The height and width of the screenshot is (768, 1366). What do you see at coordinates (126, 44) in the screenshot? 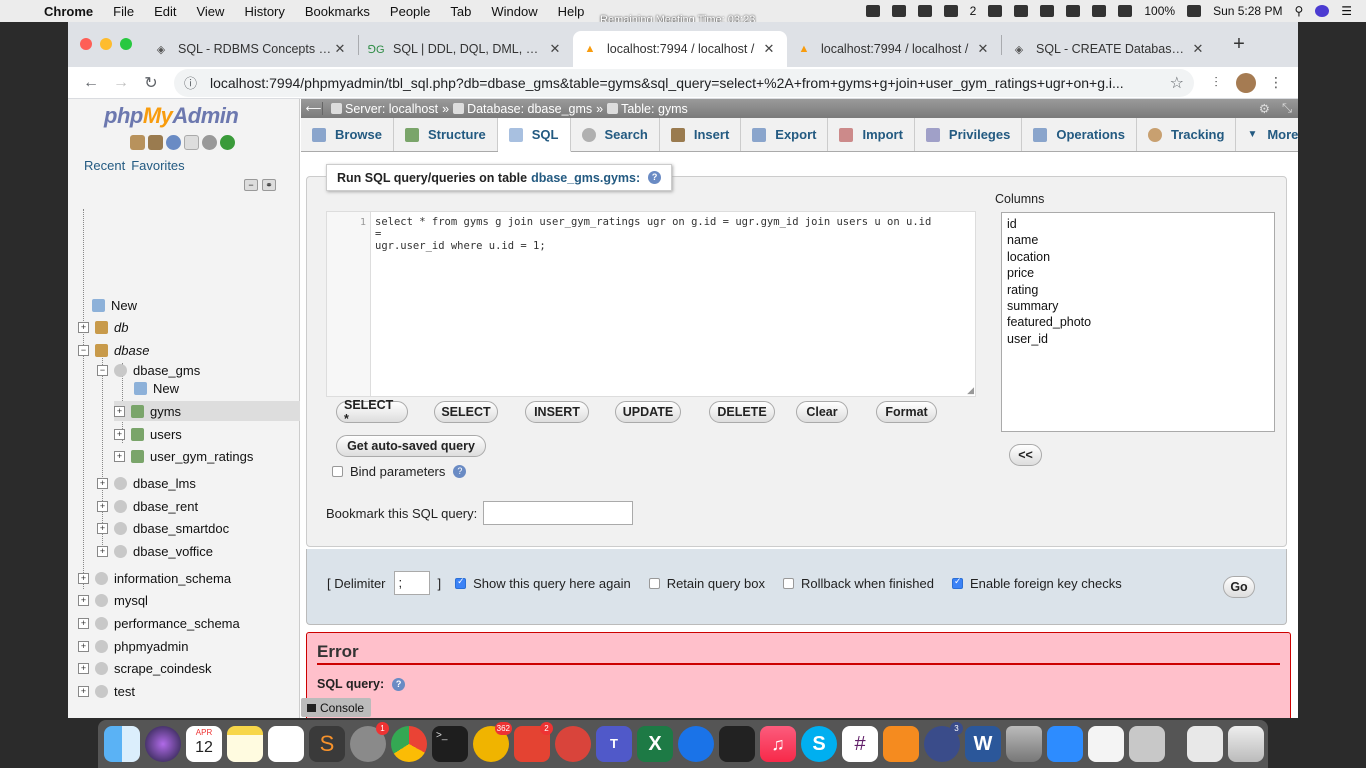
I see `zoom-window-button` at bounding box center [126, 44].